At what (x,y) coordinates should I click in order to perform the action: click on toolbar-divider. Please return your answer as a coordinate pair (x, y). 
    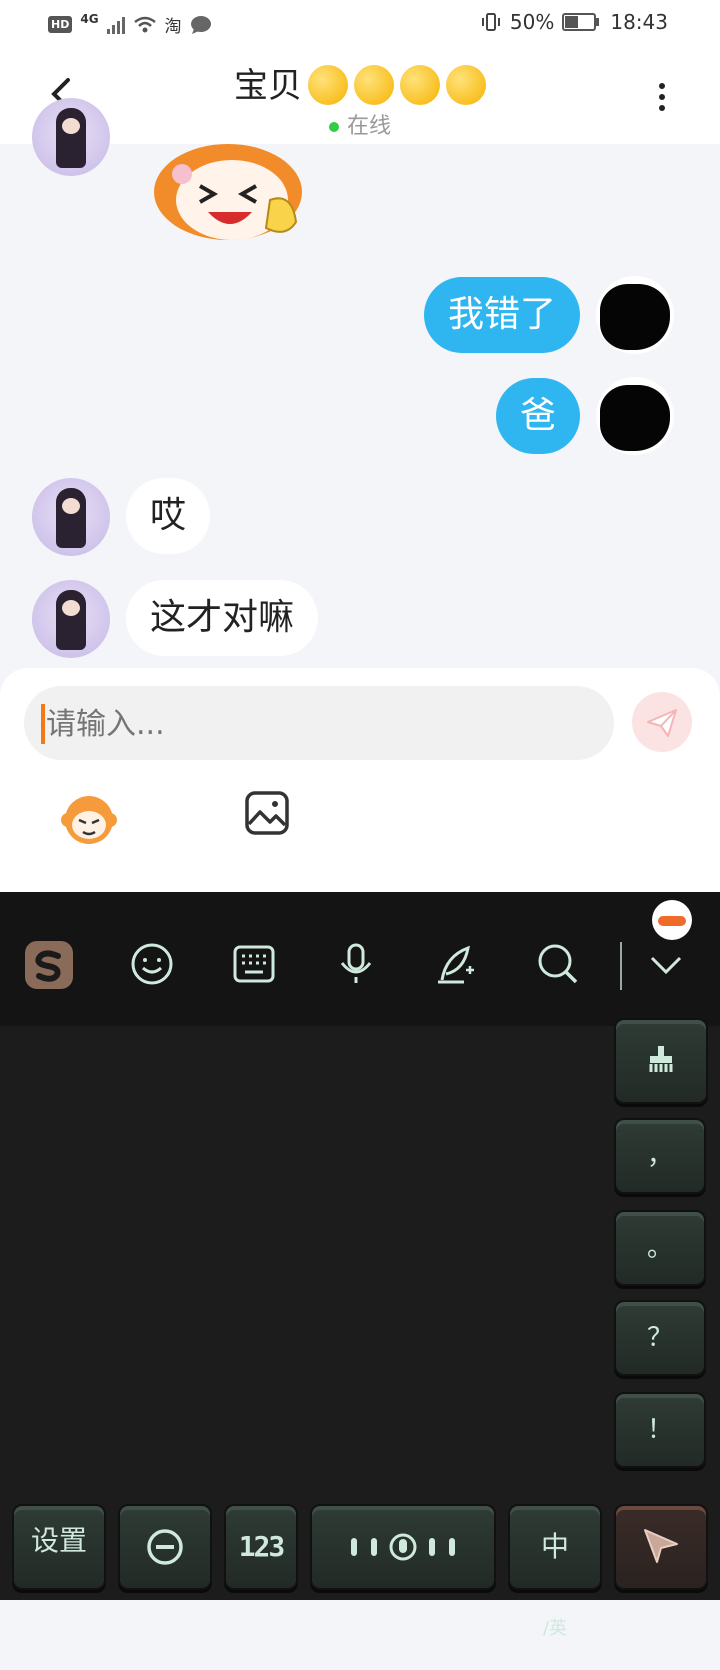
    Looking at the image, I should click on (621, 966).